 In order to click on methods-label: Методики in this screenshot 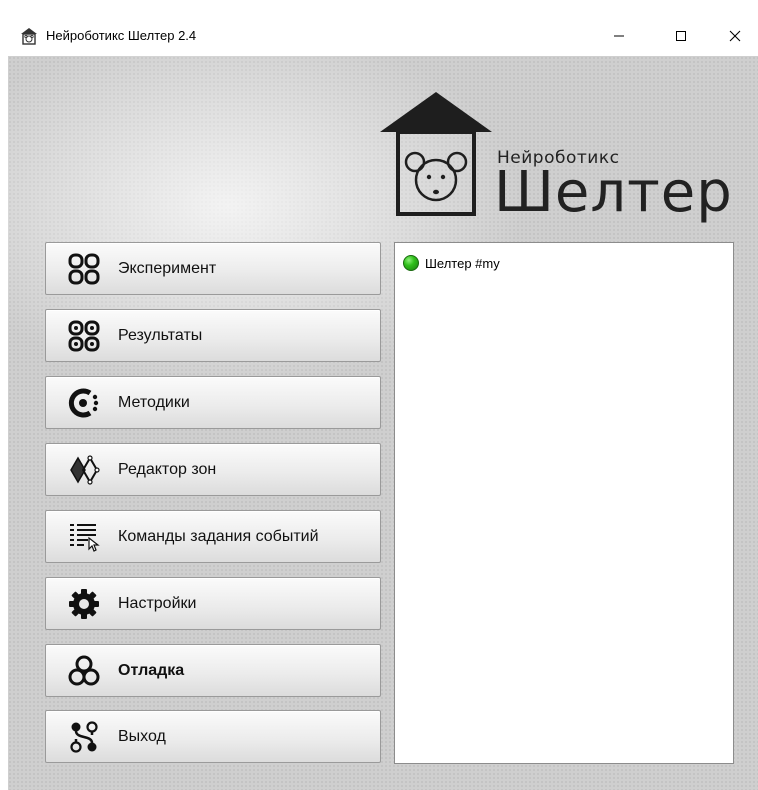, I will do `click(154, 402)`.